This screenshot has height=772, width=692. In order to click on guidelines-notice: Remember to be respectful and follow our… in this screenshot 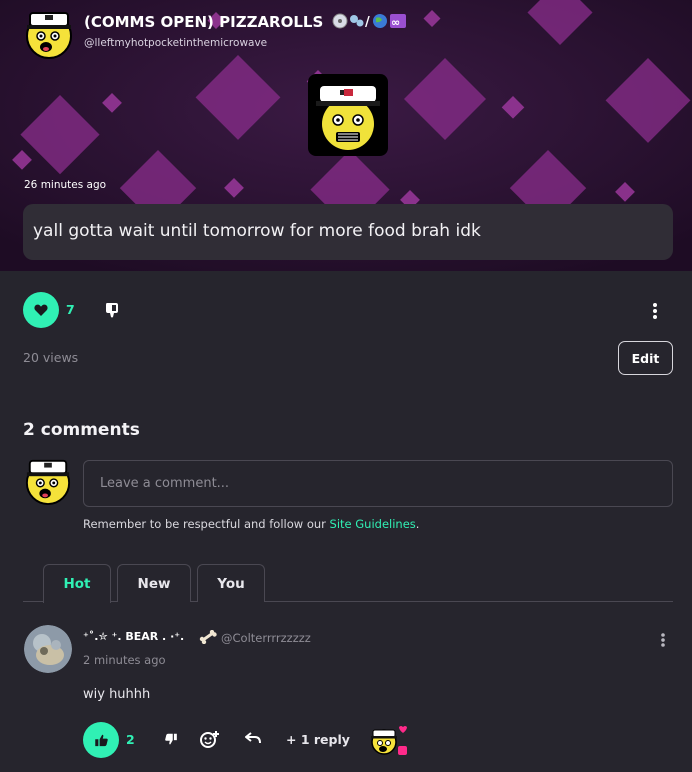, I will do `click(251, 524)`.